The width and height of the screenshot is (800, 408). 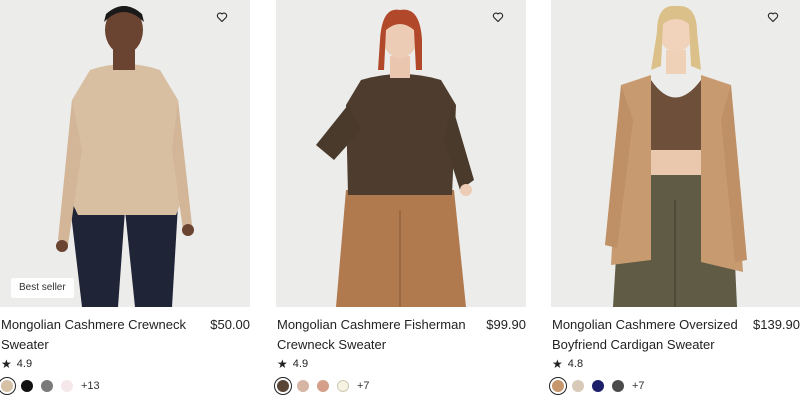 I want to click on color-swatches: +13, so click(x=50, y=386).